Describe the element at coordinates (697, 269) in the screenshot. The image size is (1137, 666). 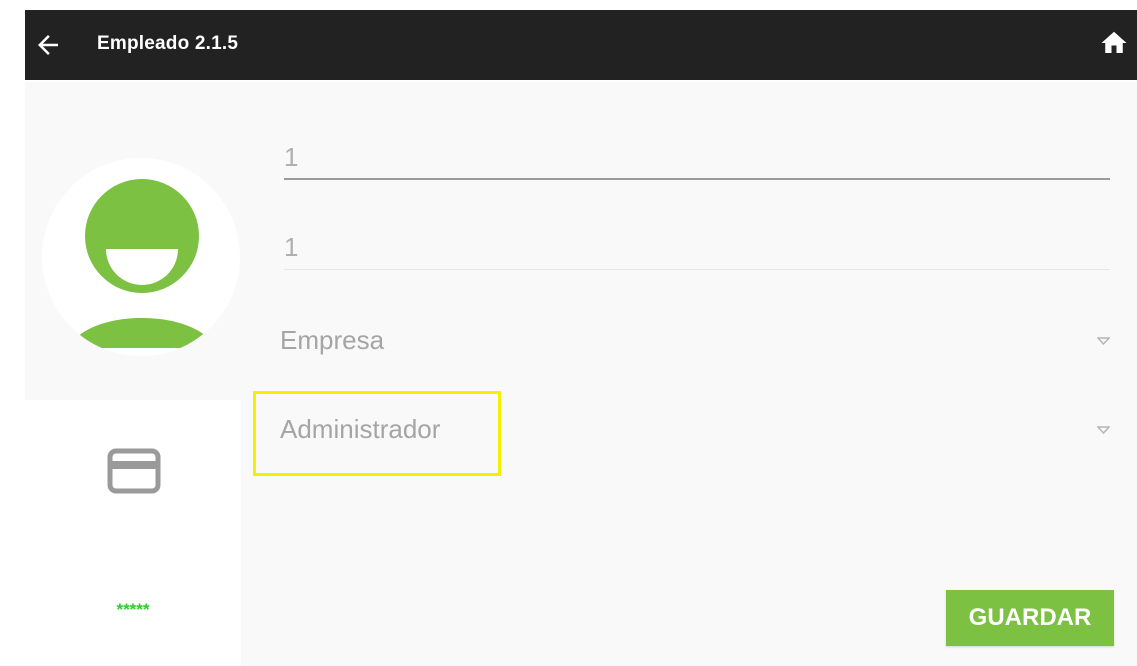
I see `field-2-underline` at that location.